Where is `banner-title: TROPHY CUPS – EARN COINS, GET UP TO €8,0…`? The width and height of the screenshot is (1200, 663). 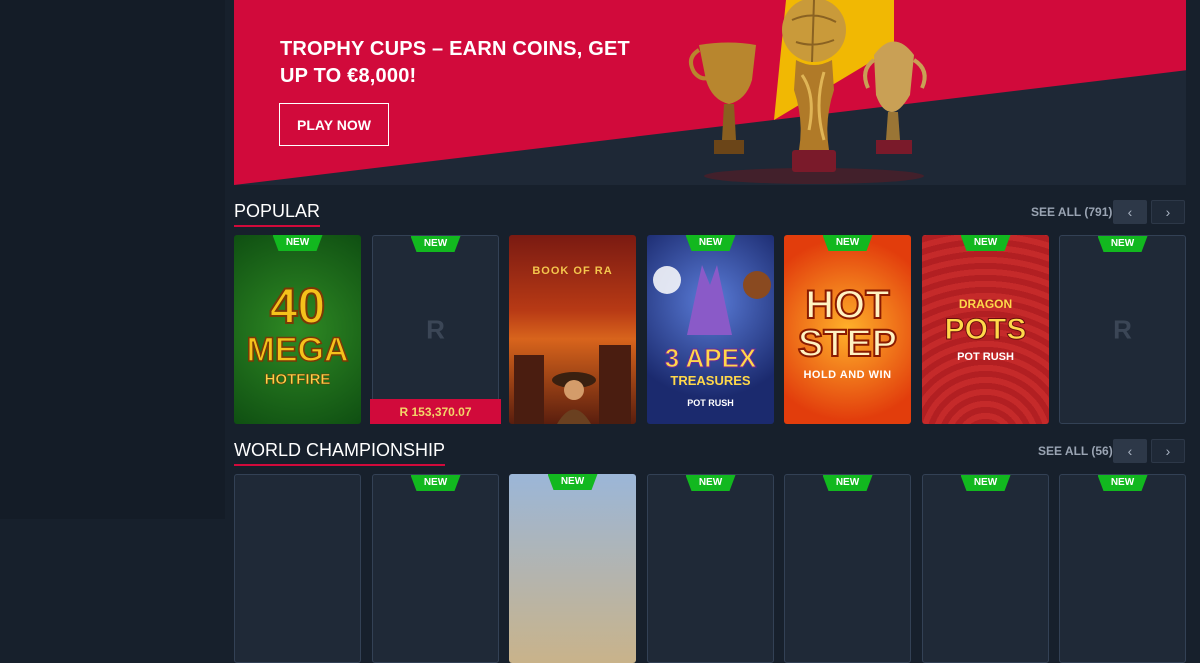 banner-title: TROPHY CUPS – EARN COINS, GET UP TO €8,0… is located at coordinates (455, 62).